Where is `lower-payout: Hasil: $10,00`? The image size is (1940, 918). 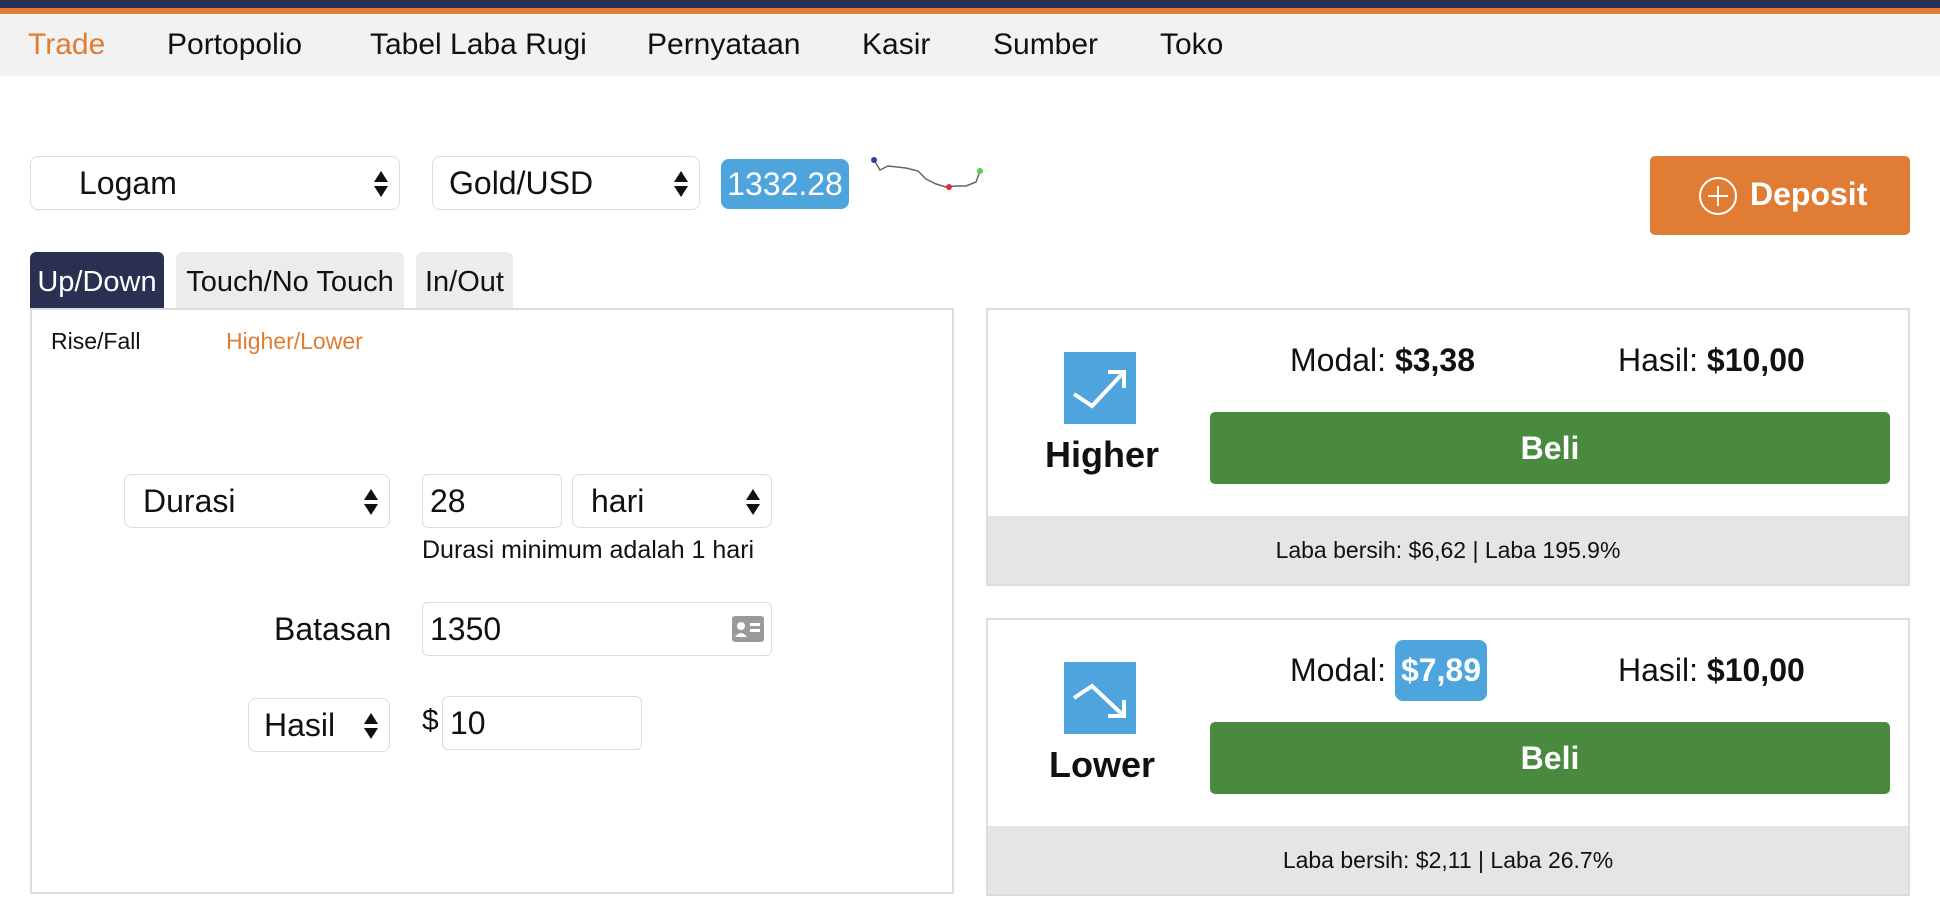
lower-payout: Hasil: $10,00 is located at coordinates (1711, 670).